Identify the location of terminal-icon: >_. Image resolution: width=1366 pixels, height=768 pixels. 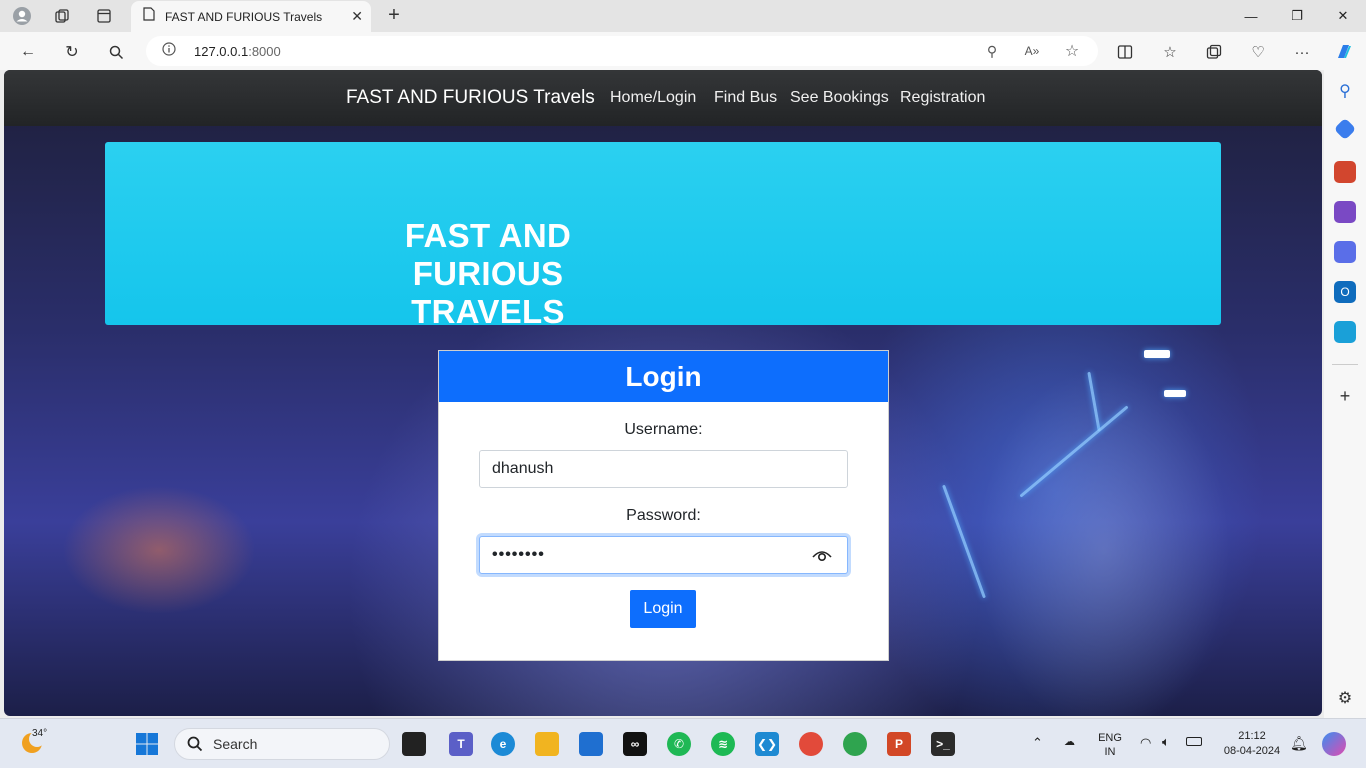
(943, 744).